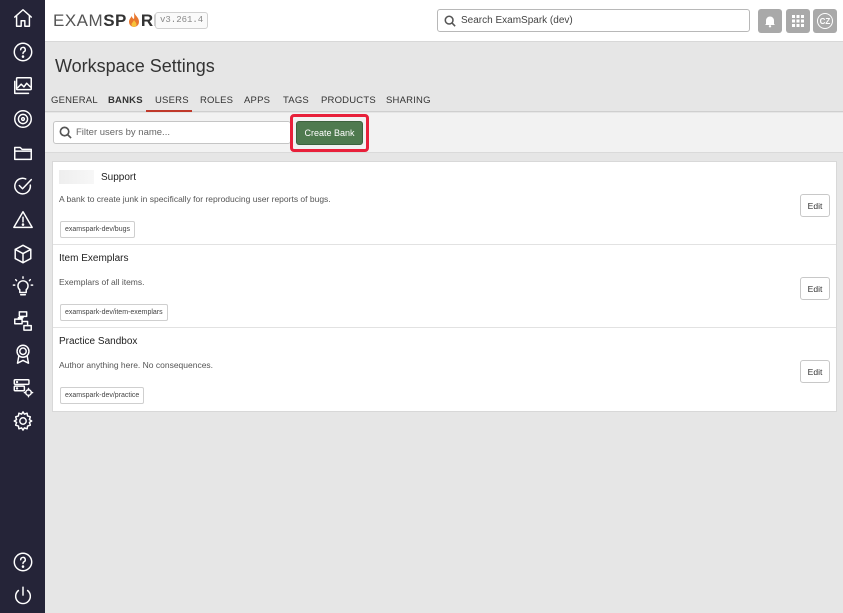 This screenshot has height=613, width=843. I want to click on alert-triangle-icon, so click(23, 220).